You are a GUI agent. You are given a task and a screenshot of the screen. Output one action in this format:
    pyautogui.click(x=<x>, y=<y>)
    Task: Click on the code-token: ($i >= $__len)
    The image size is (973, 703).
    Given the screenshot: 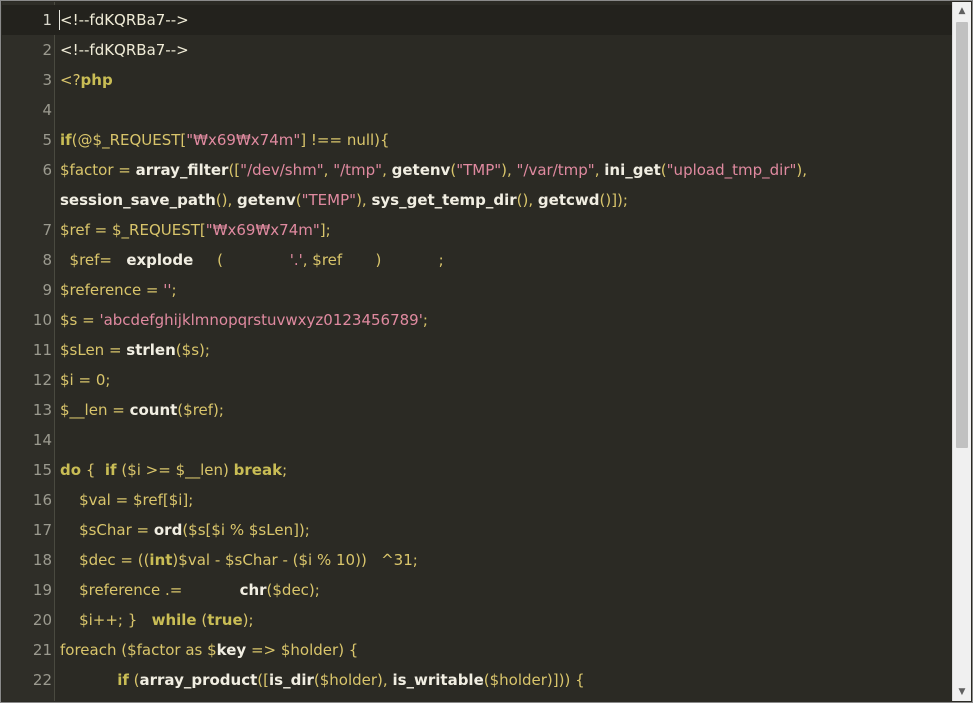 What is the action you would take?
    pyautogui.click(x=175, y=470)
    